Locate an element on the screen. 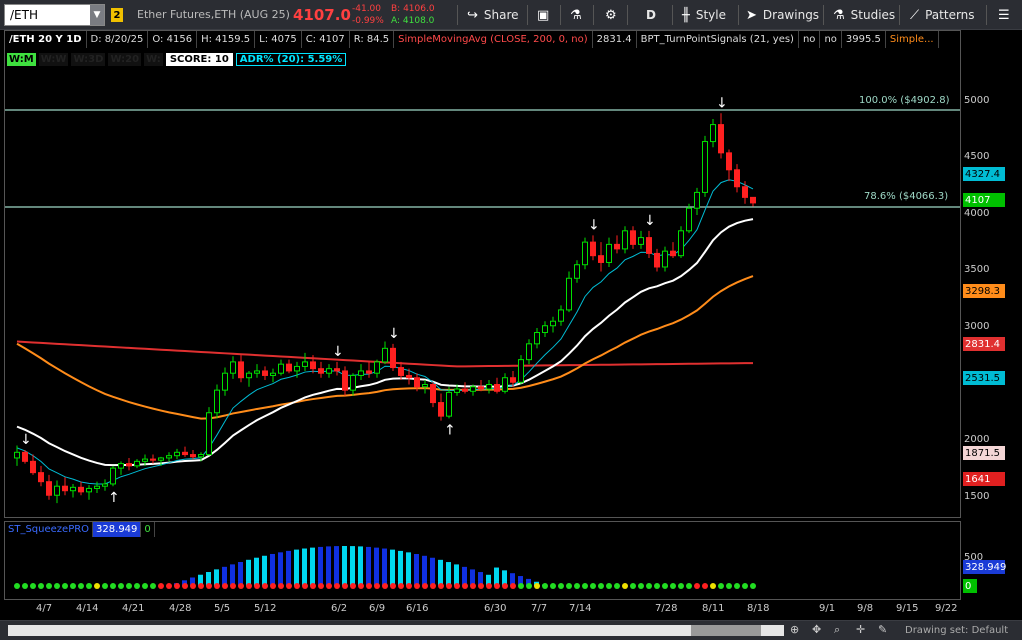 The width and height of the screenshot is (1022, 640). settings-button: ⚙ is located at coordinates (614, 15).